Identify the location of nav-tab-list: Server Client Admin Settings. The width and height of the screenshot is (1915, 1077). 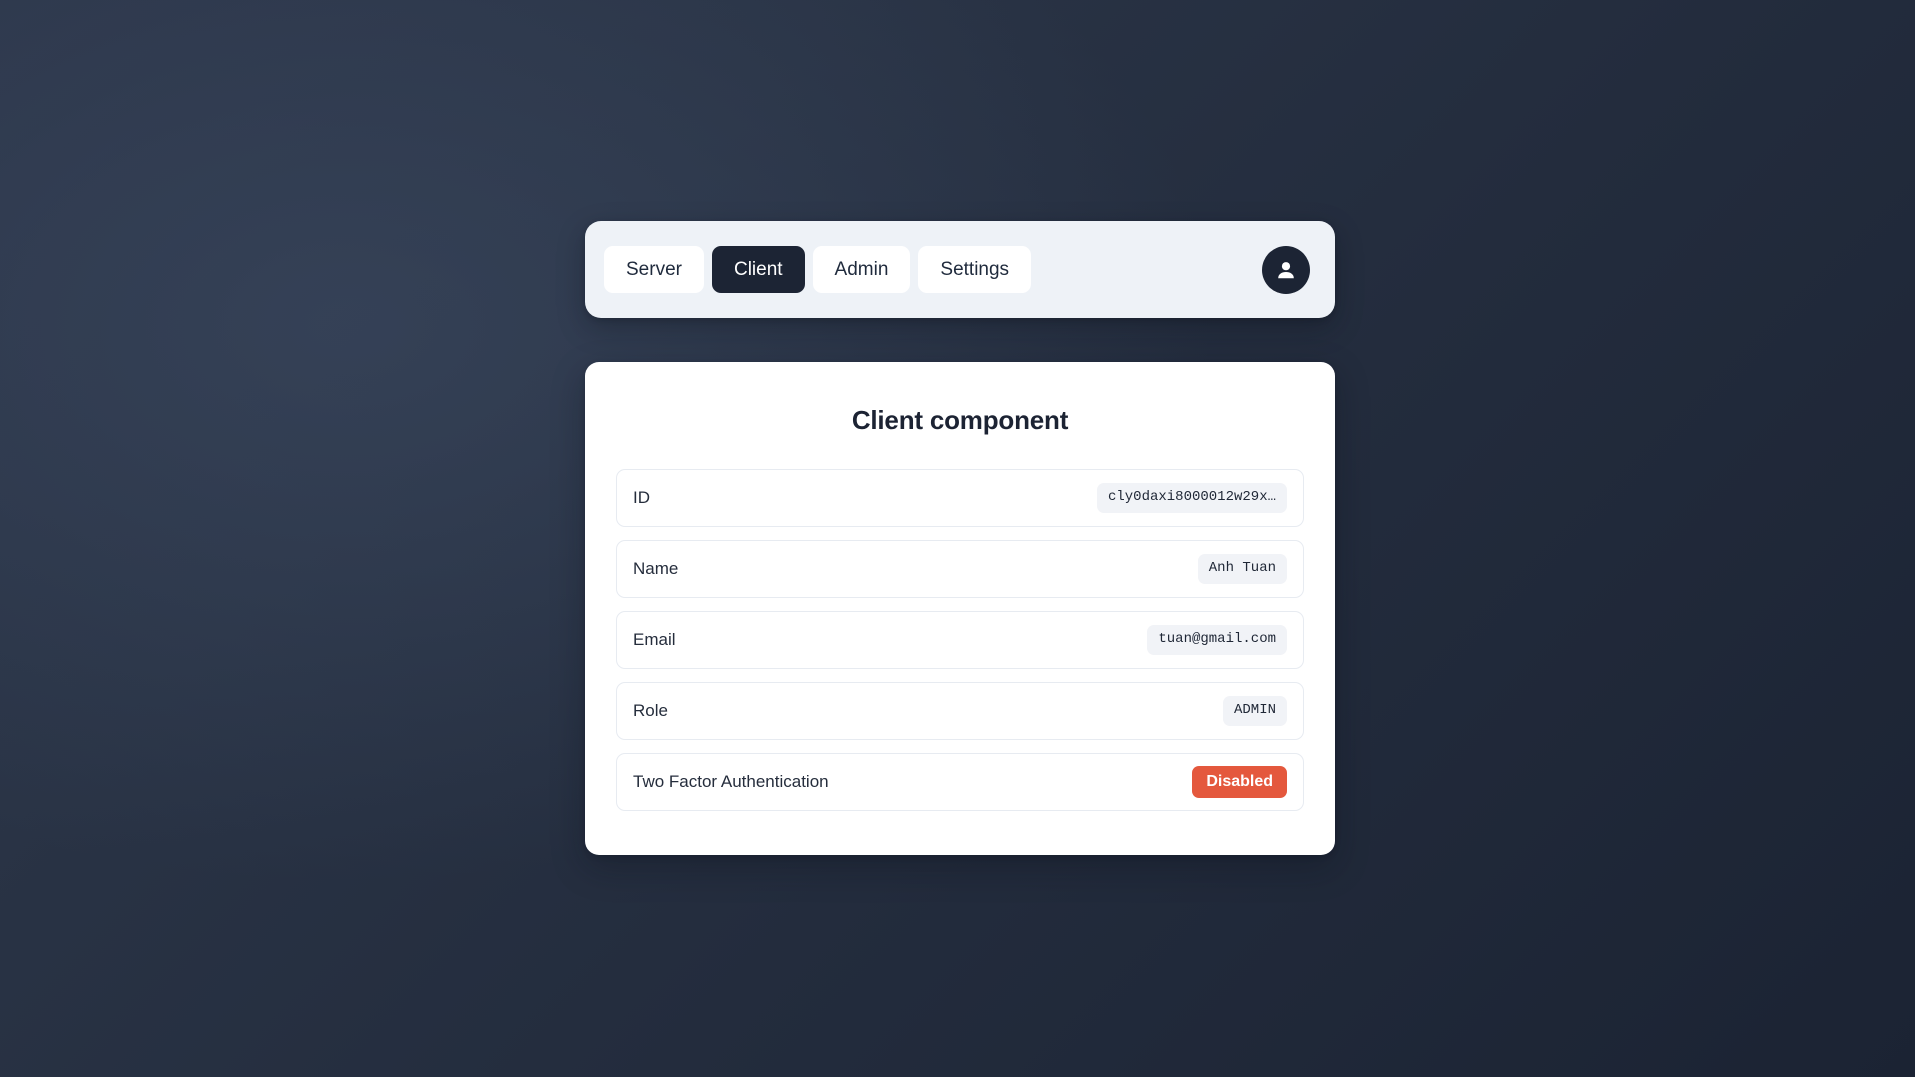
(818, 269).